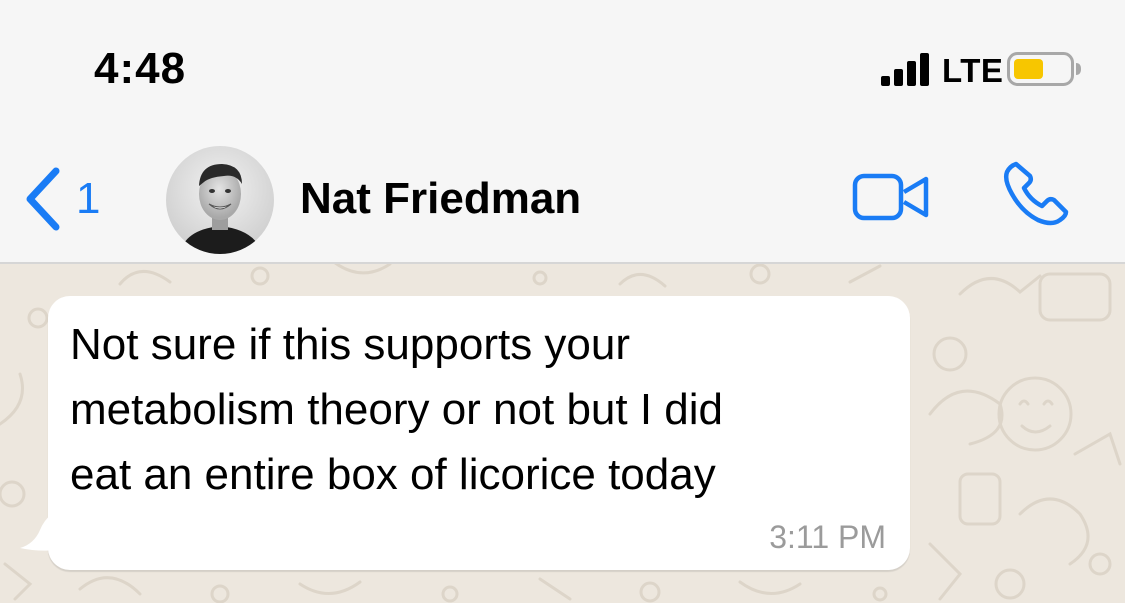 The height and width of the screenshot is (603, 1125). Describe the element at coordinates (39, 532) in the screenshot. I see `bubble-tail` at that location.